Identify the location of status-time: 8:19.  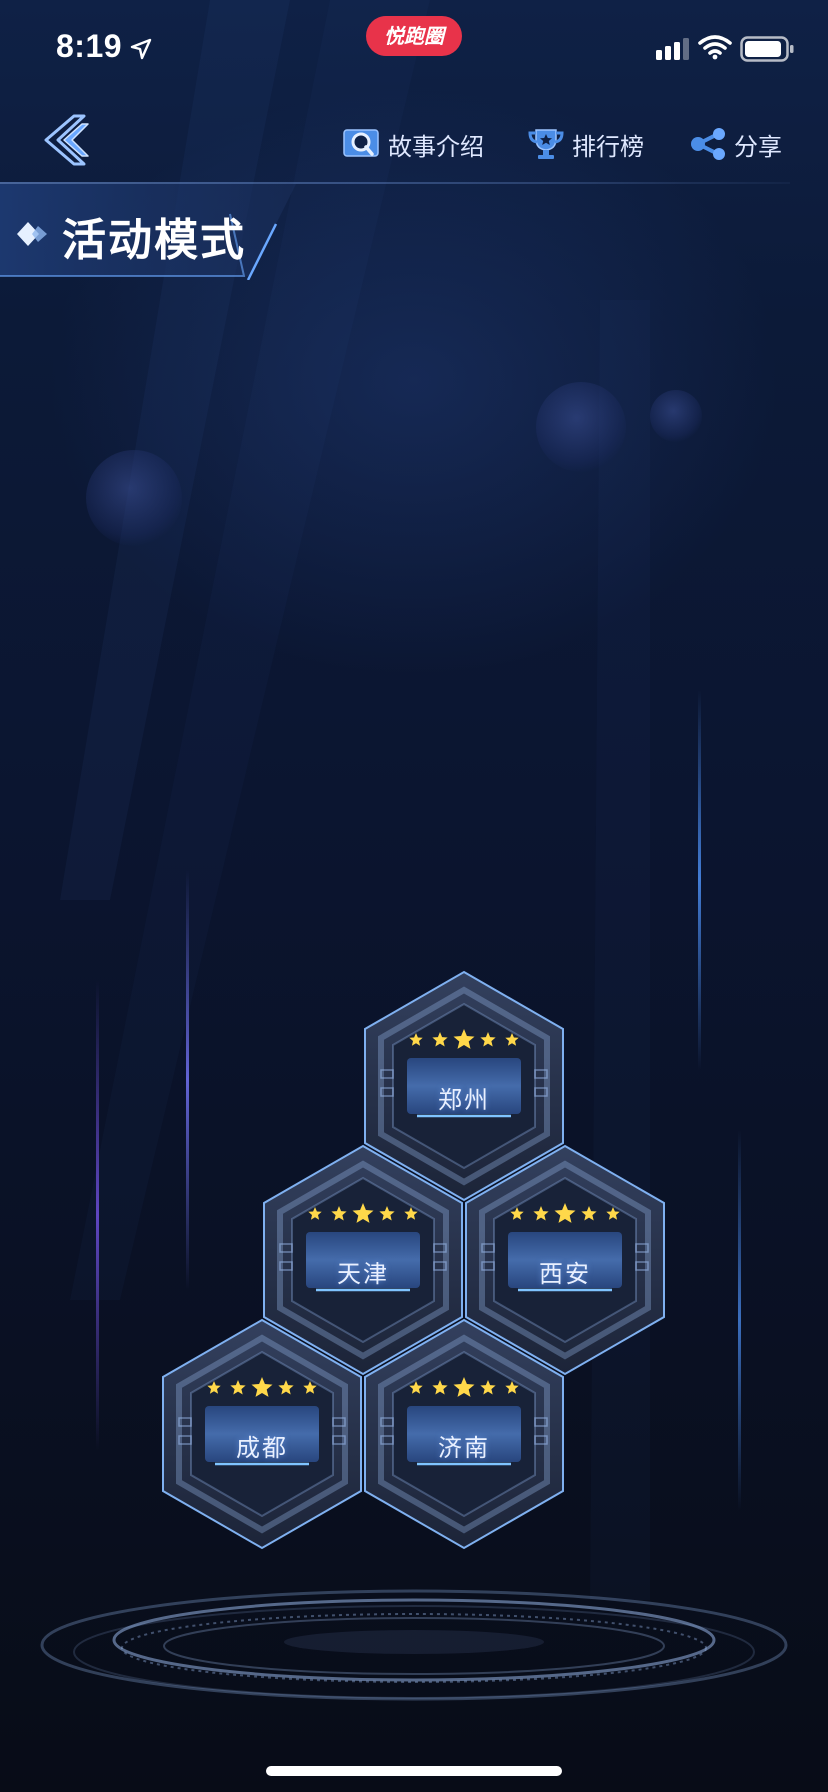
(89, 46).